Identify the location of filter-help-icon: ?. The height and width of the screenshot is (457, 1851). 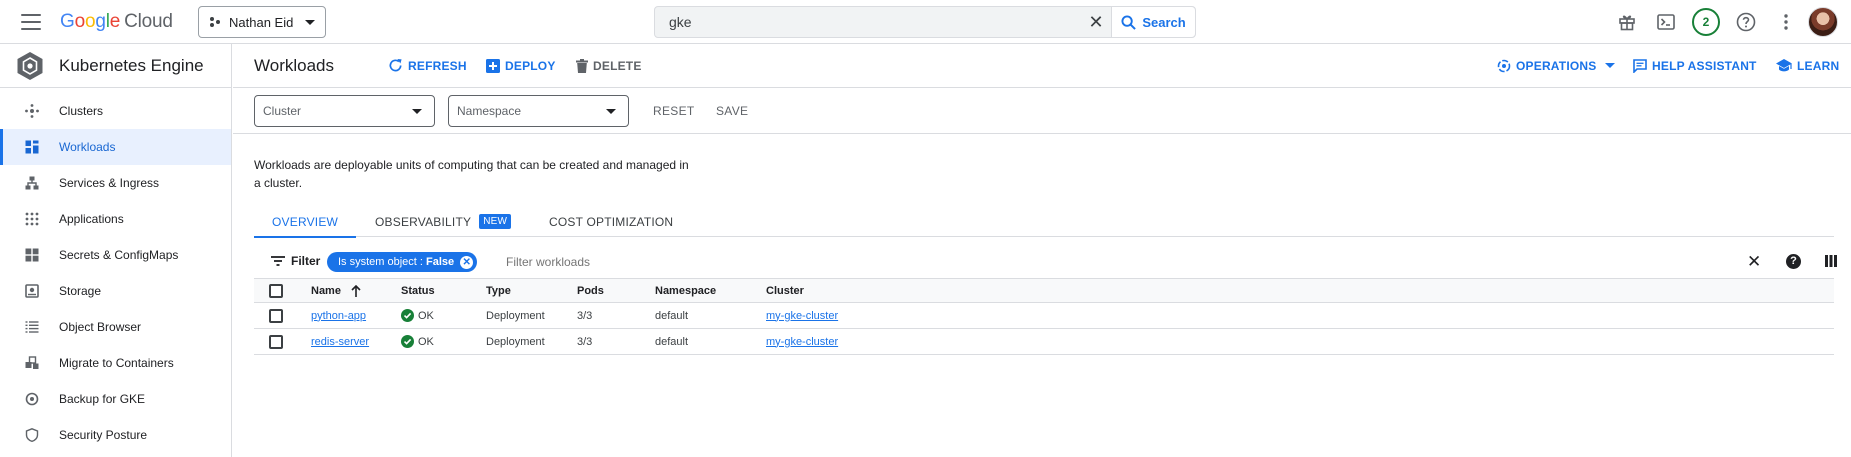
(1793, 261).